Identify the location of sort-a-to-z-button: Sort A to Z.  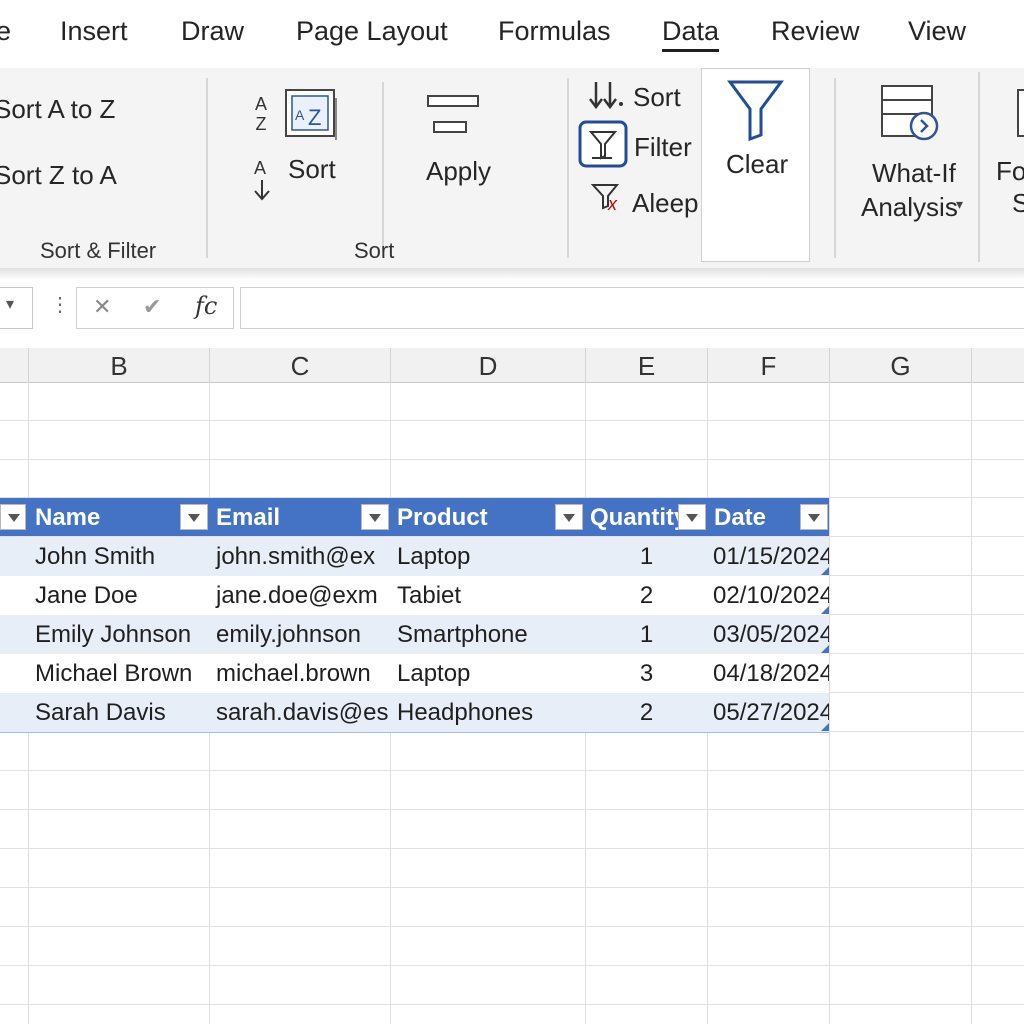
(57, 109).